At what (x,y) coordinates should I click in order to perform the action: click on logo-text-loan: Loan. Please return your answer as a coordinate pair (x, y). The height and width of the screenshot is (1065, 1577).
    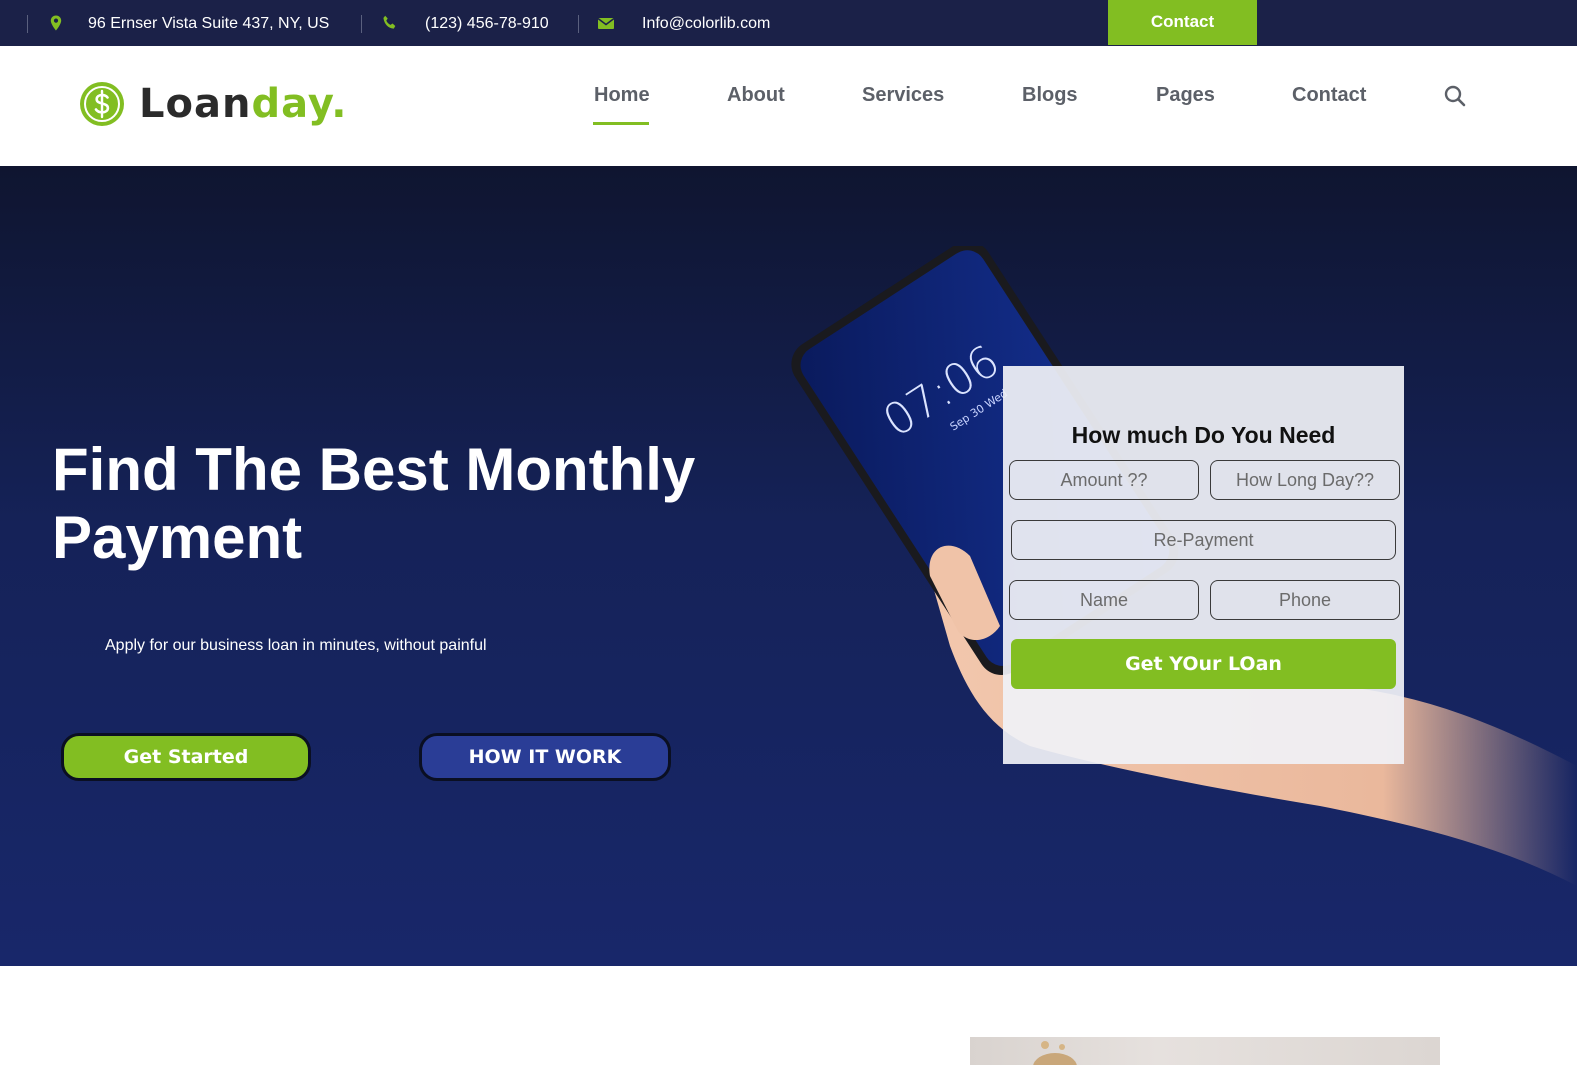
    Looking at the image, I should click on (195, 104).